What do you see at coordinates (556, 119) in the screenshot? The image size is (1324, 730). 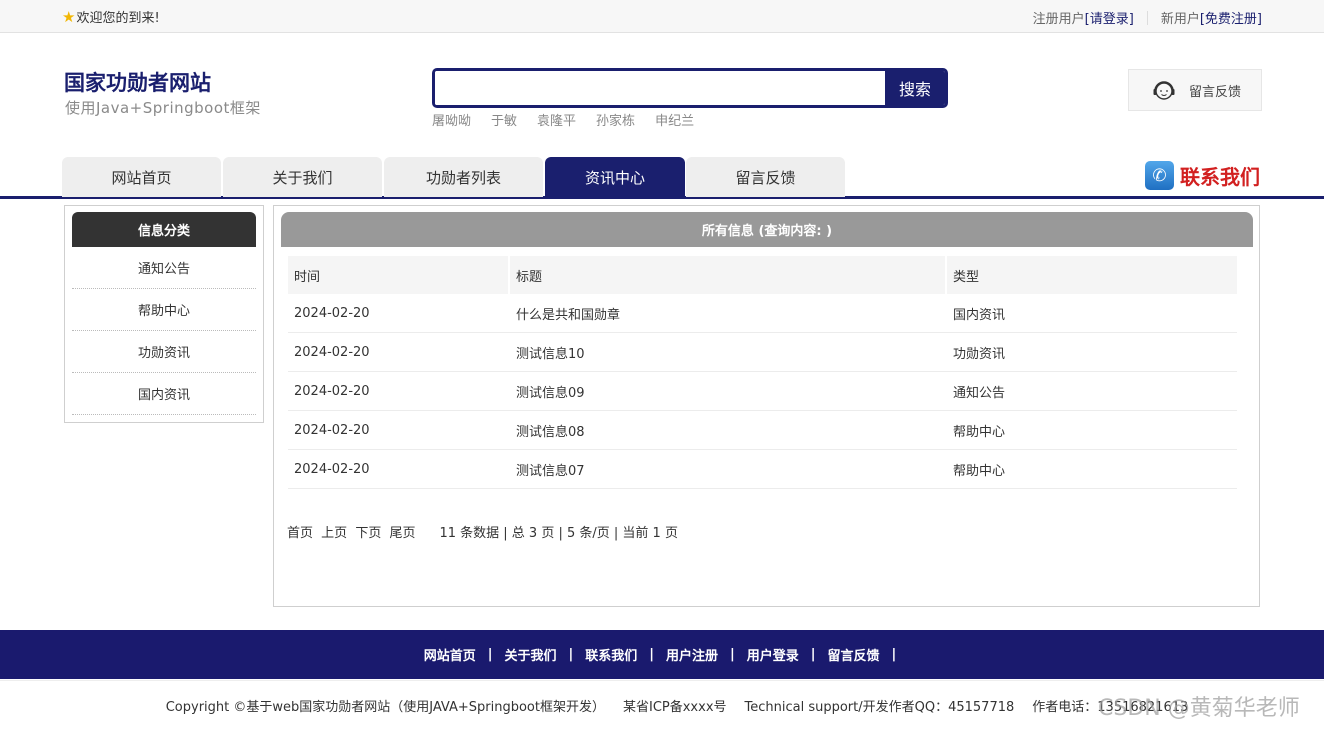 I see `hot-word: 袁隆平` at bounding box center [556, 119].